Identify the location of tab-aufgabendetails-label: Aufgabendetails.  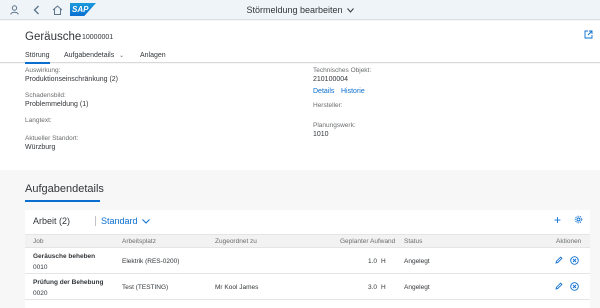
(89, 55).